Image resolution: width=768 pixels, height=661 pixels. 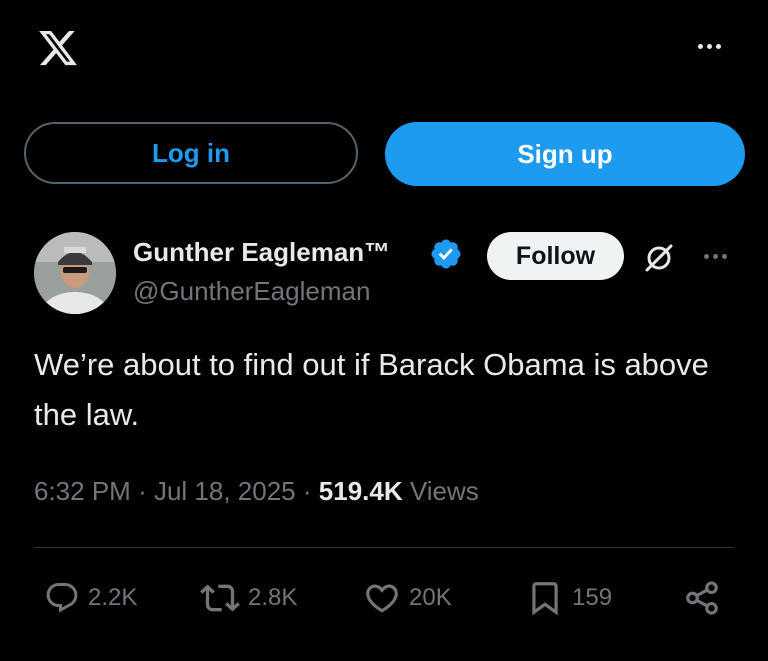 I want to click on share-icon, so click(x=702, y=598).